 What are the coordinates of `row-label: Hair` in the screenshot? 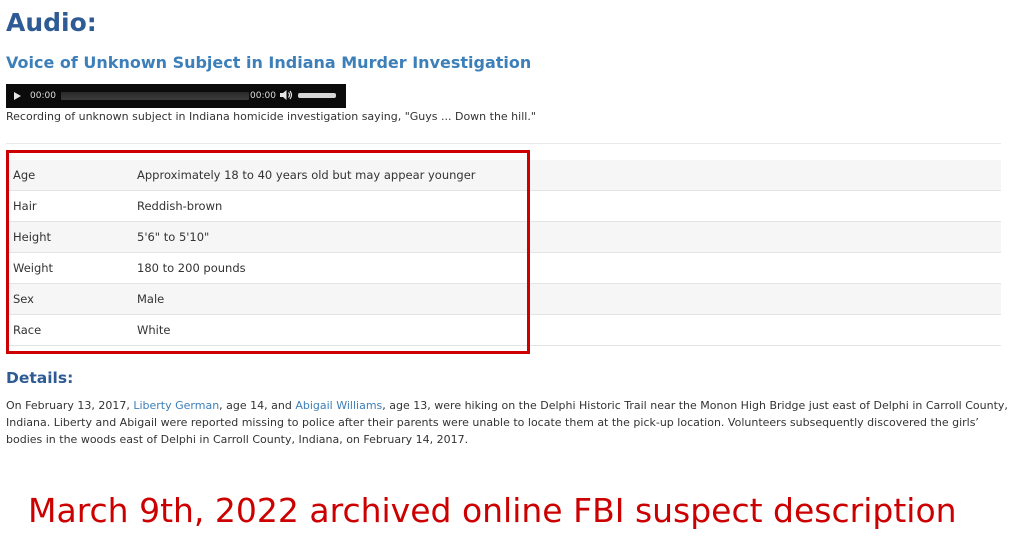 It's located at (25, 206).